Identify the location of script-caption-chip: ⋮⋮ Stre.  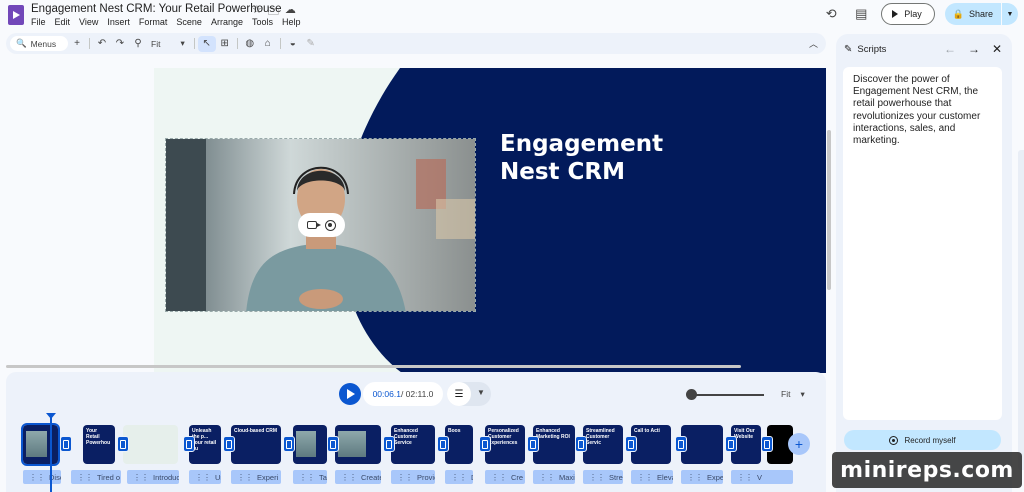
(603, 477).